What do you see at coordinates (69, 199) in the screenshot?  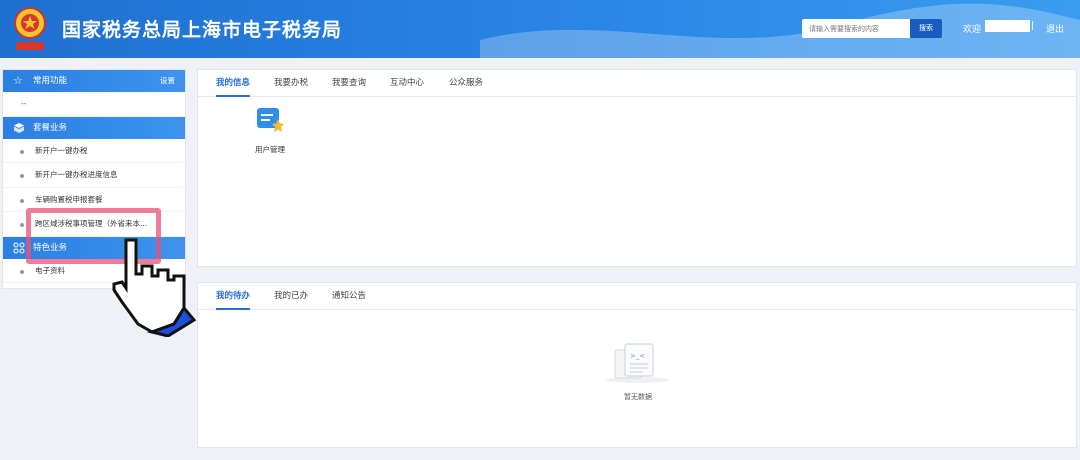 I see `sidebar-item-label: 车辆购置税申报套餐` at bounding box center [69, 199].